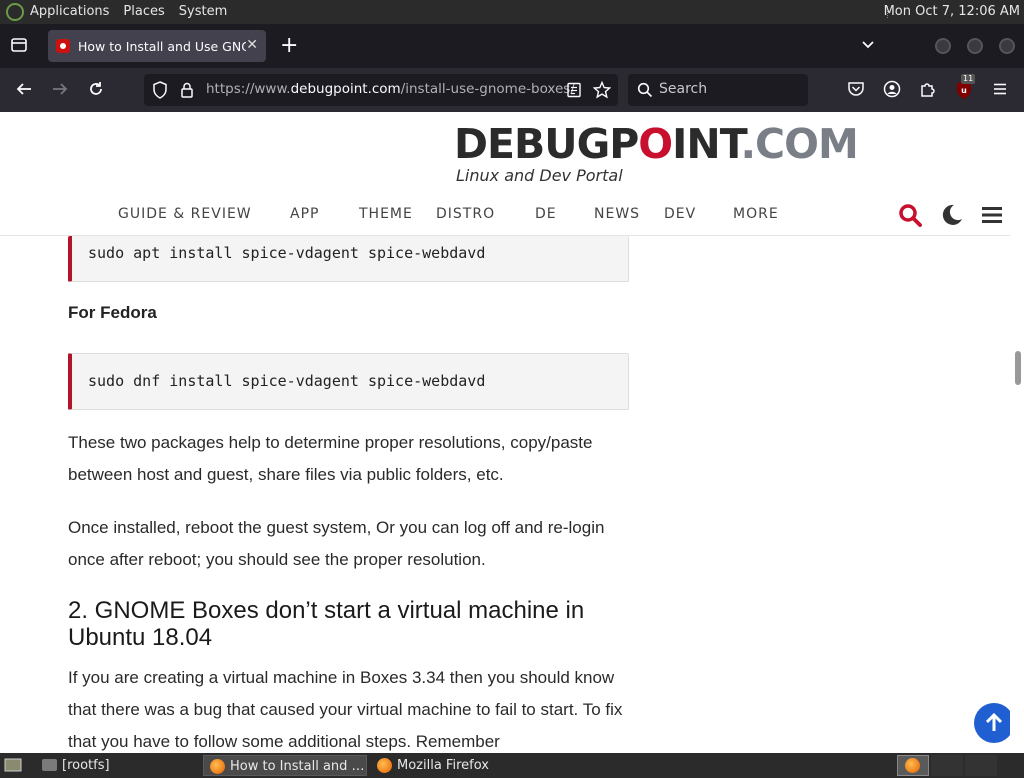  Describe the element at coordinates (975, 46) in the screenshot. I see `maximize-button` at that location.